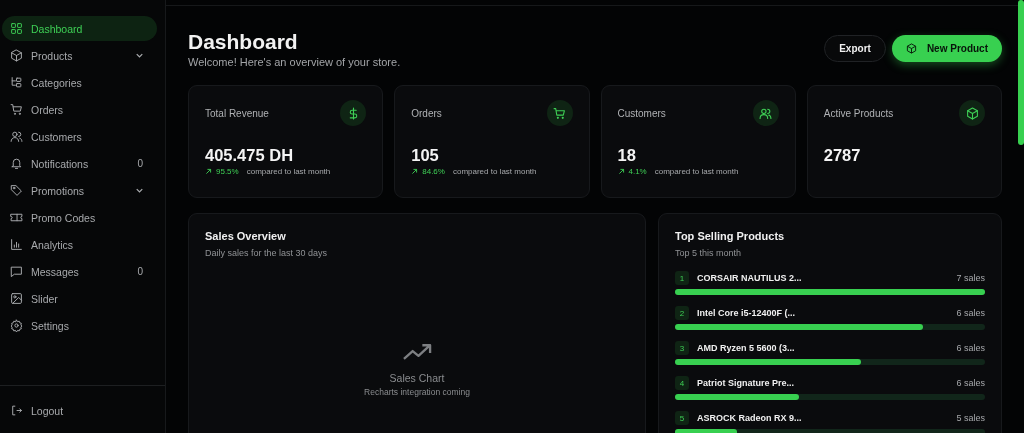 The height and width of the screenshot is (433, 1024). Describe the element at coordinates (79, 298) in the screenshot. I see `sidebar-item: Slider` at that location.